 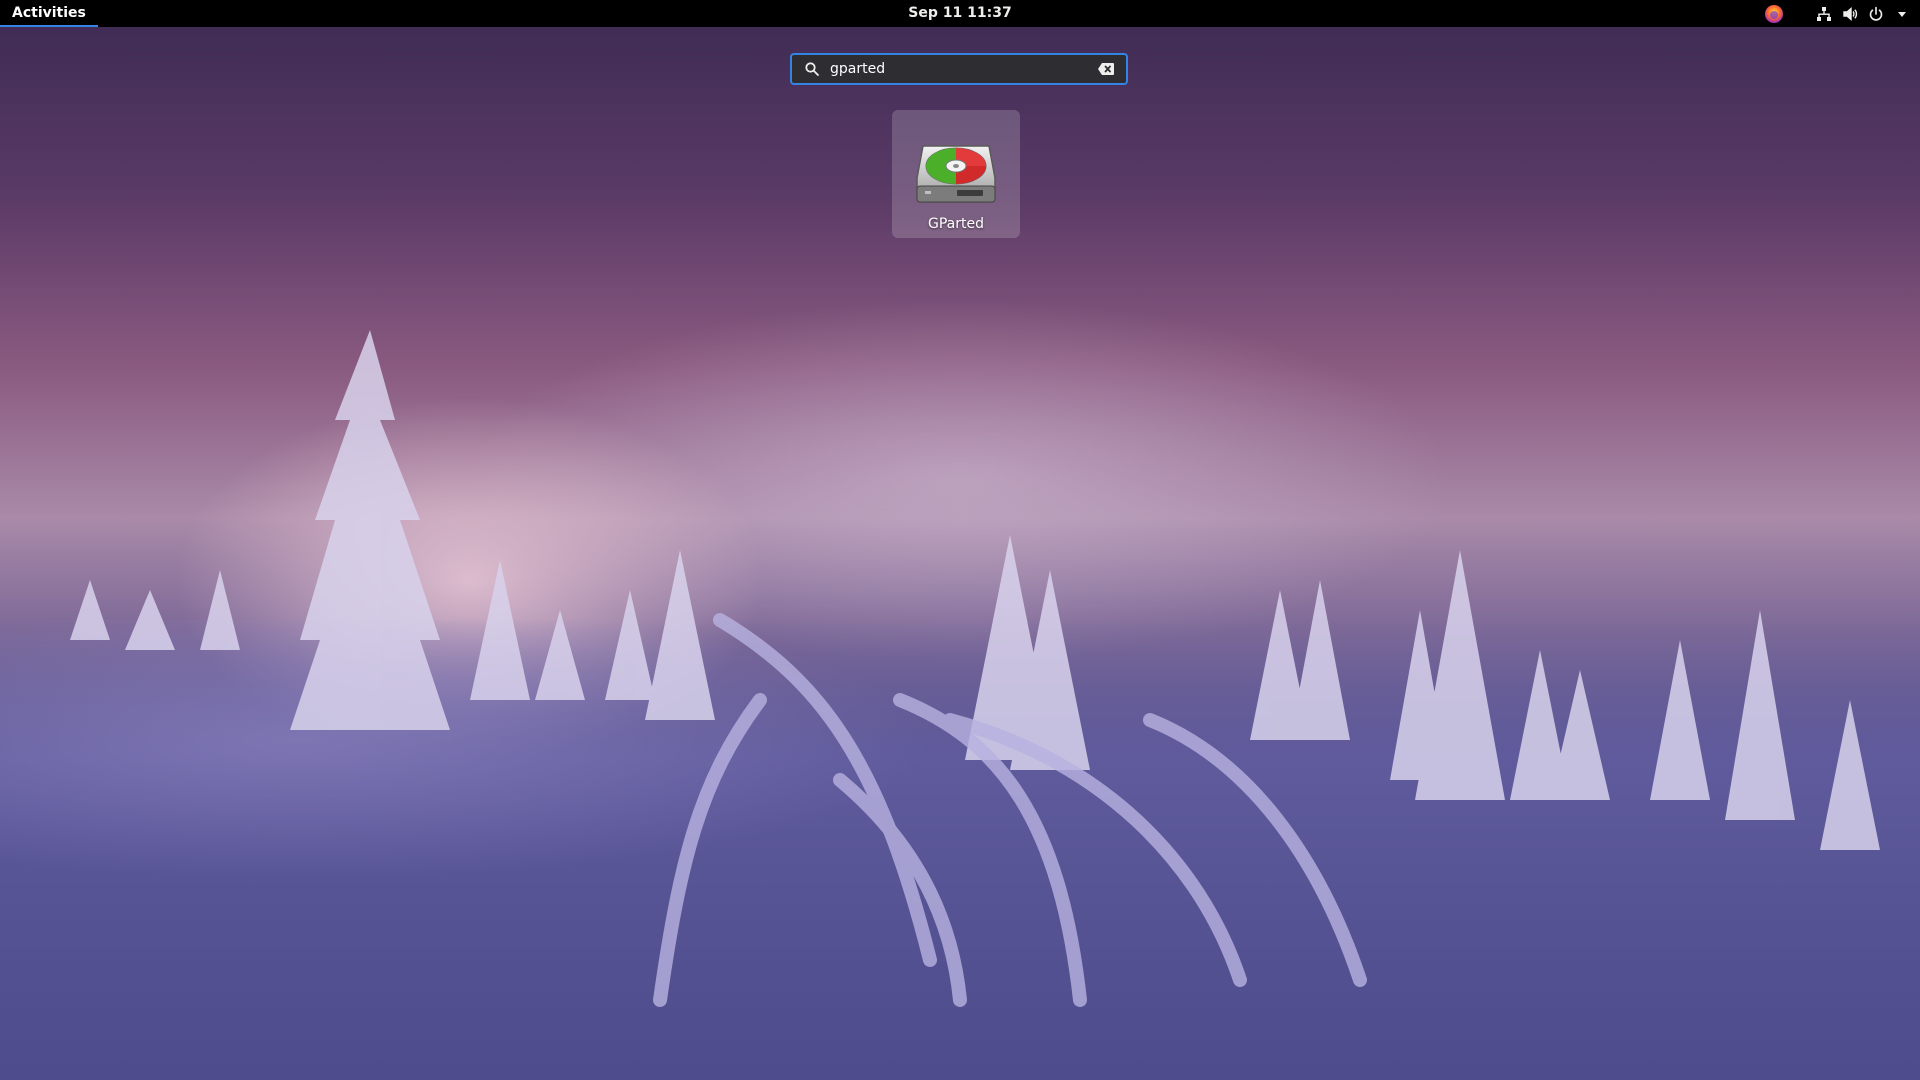 What do you see at coordinates (812, 69) in the screenshot?
I see `search-icon` at bounding box center [812, 69].